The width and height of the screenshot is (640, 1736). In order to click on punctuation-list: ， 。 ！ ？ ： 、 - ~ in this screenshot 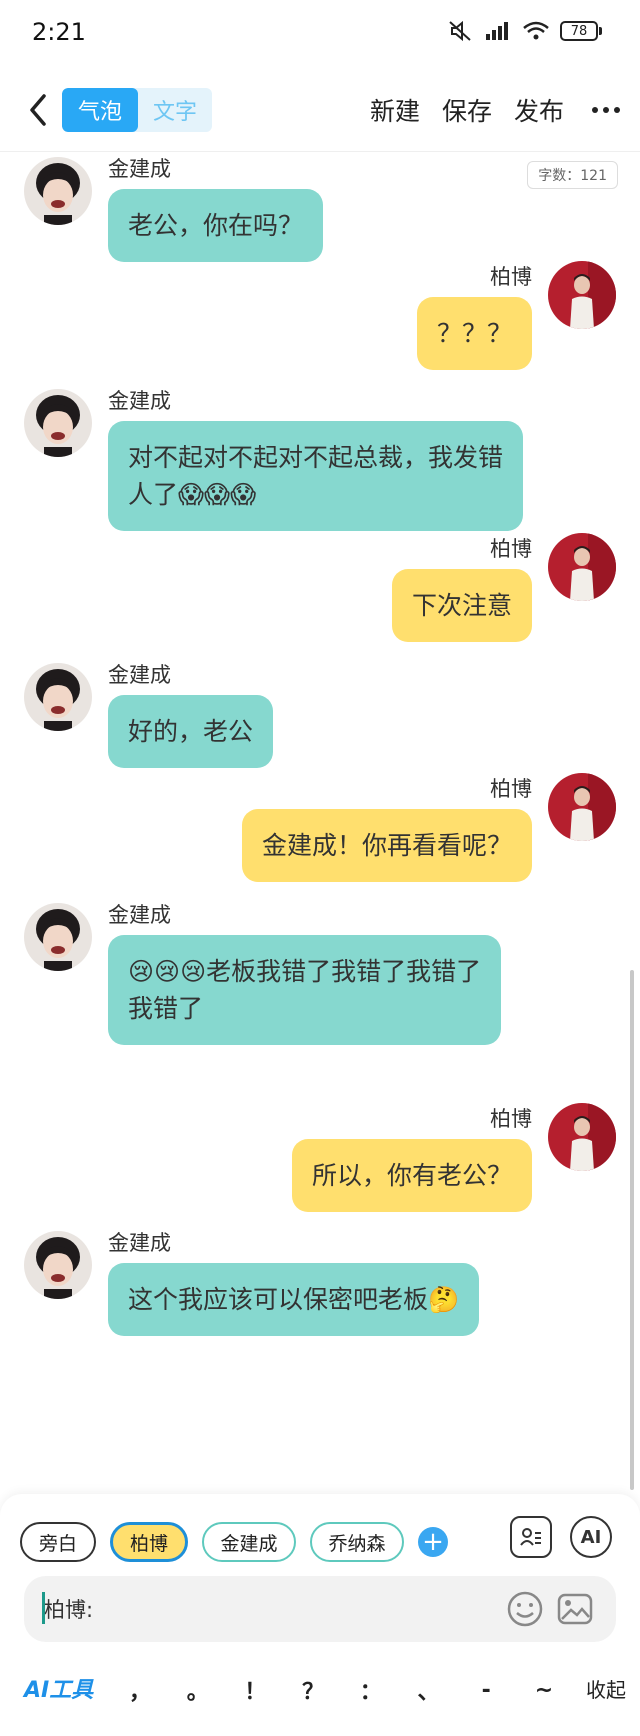, I will do `click(342, 1690)`.